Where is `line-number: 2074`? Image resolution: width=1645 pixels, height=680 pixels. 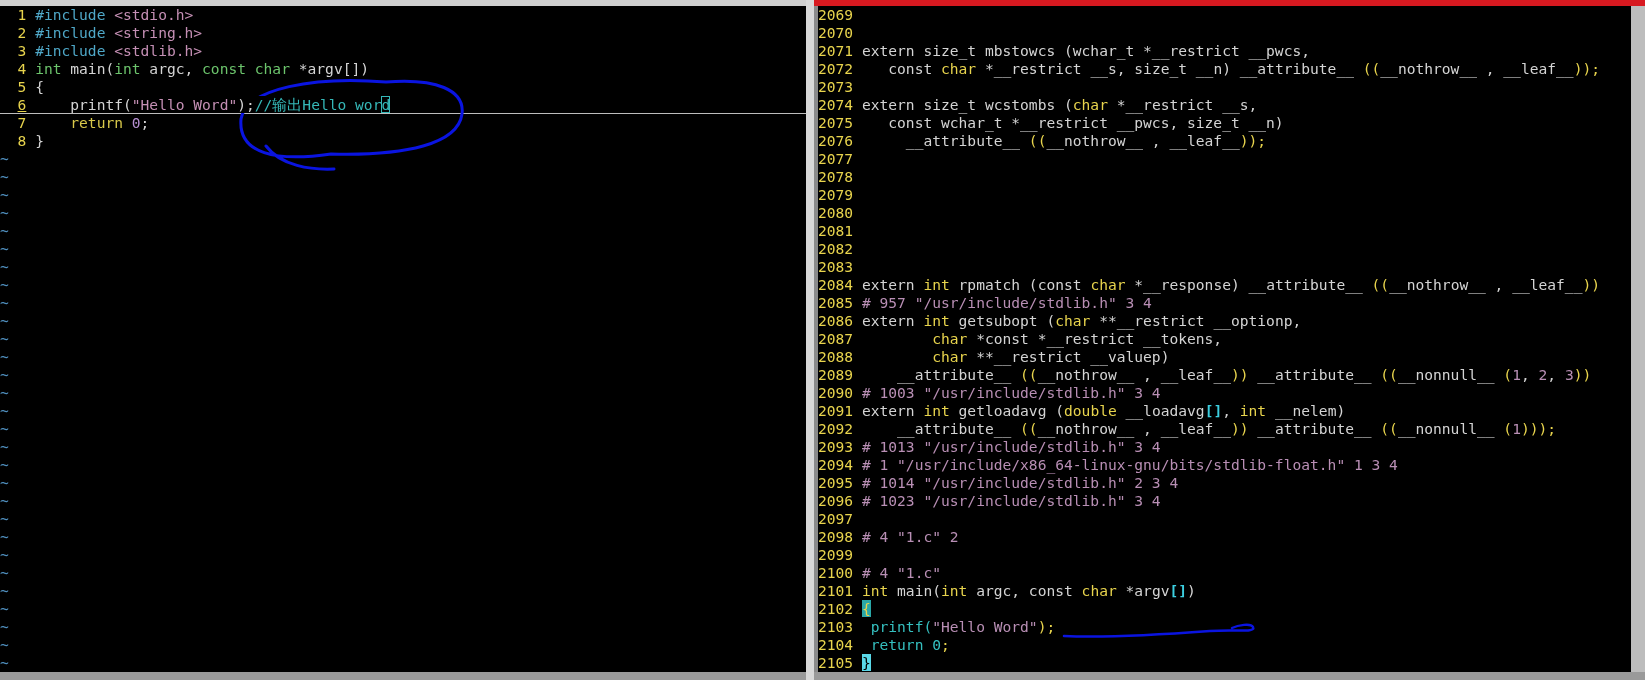
line-number: 2074 is located at coordinates (836, 105).